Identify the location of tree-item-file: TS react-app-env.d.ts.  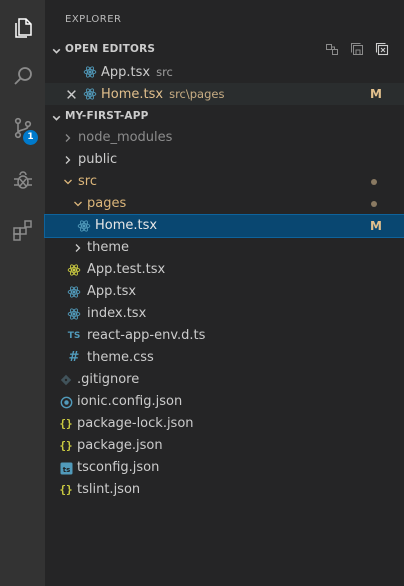
(224, 336).